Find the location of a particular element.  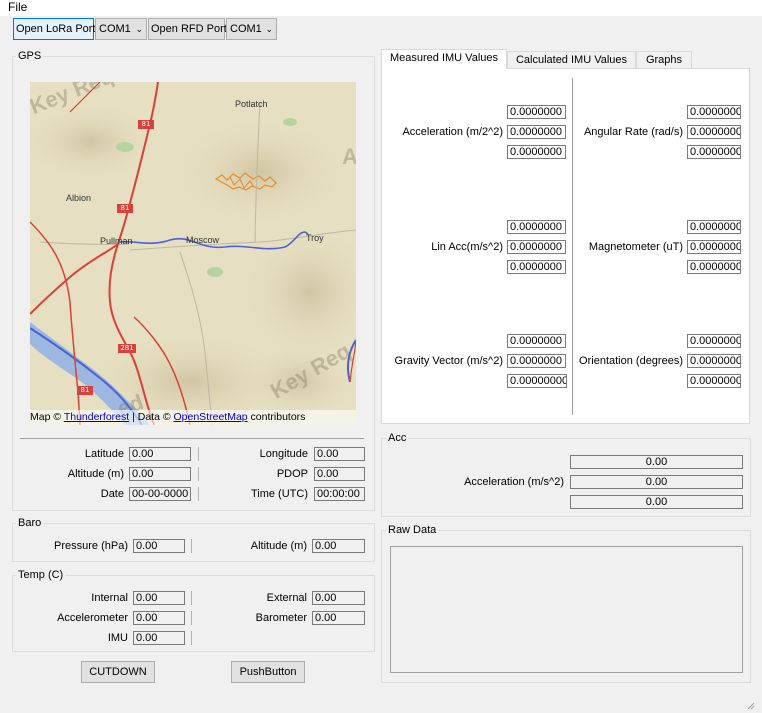

attribution-prefix: Map © is located at coordinates (47, 417).